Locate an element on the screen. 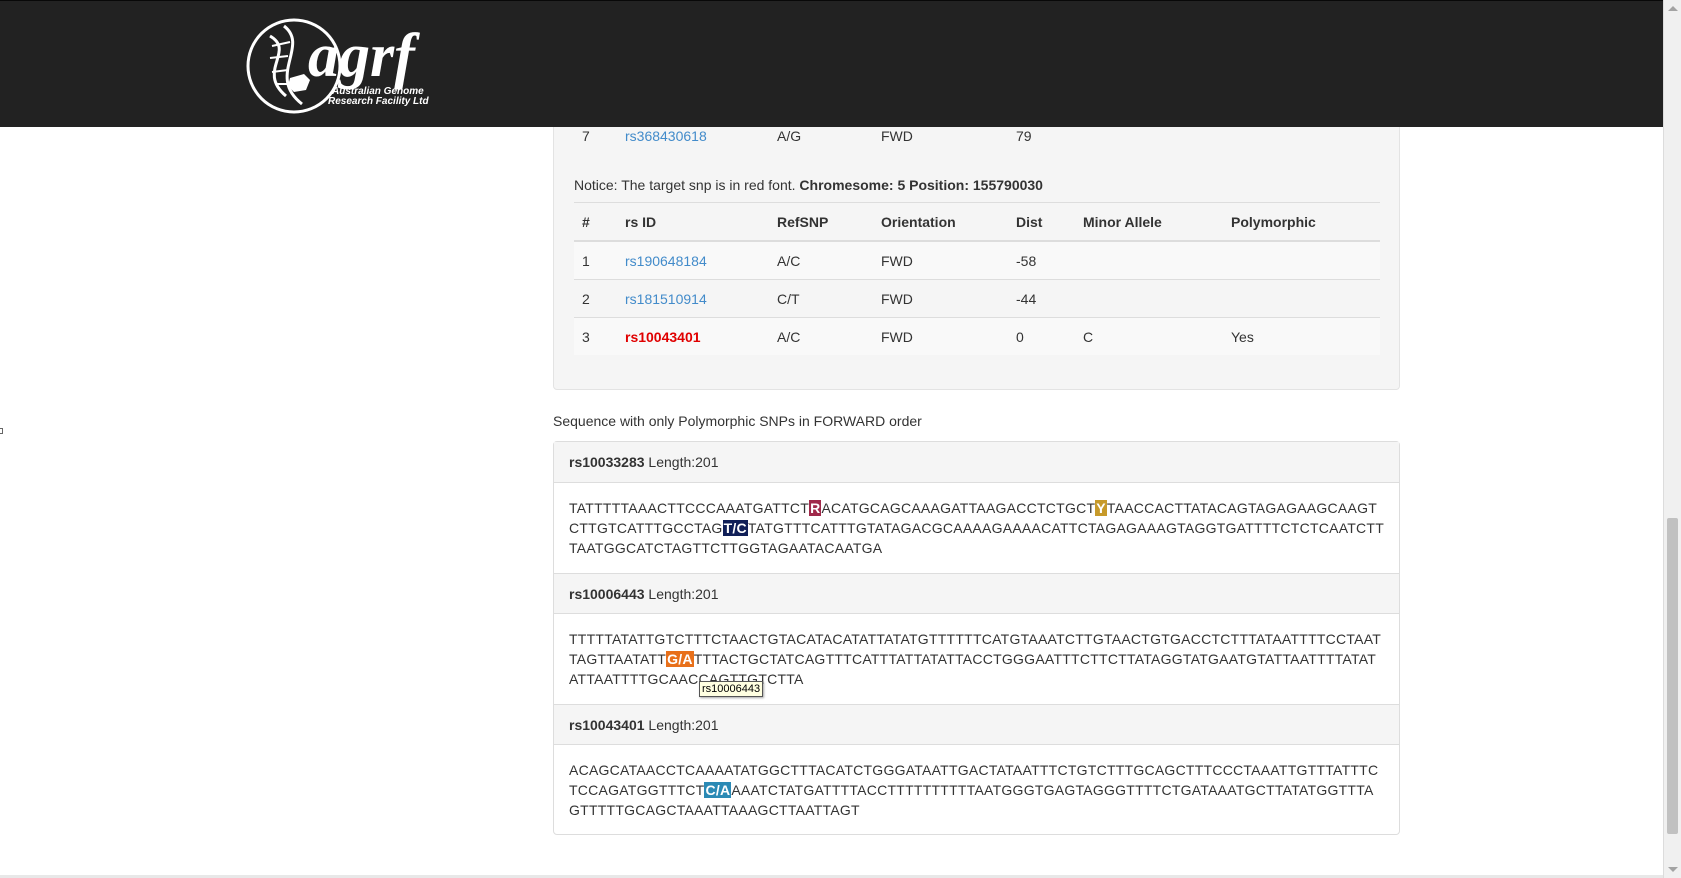 This screenshot has width=1681, height=878. vertical-scrollbar is located at coordinates (1672, 439).